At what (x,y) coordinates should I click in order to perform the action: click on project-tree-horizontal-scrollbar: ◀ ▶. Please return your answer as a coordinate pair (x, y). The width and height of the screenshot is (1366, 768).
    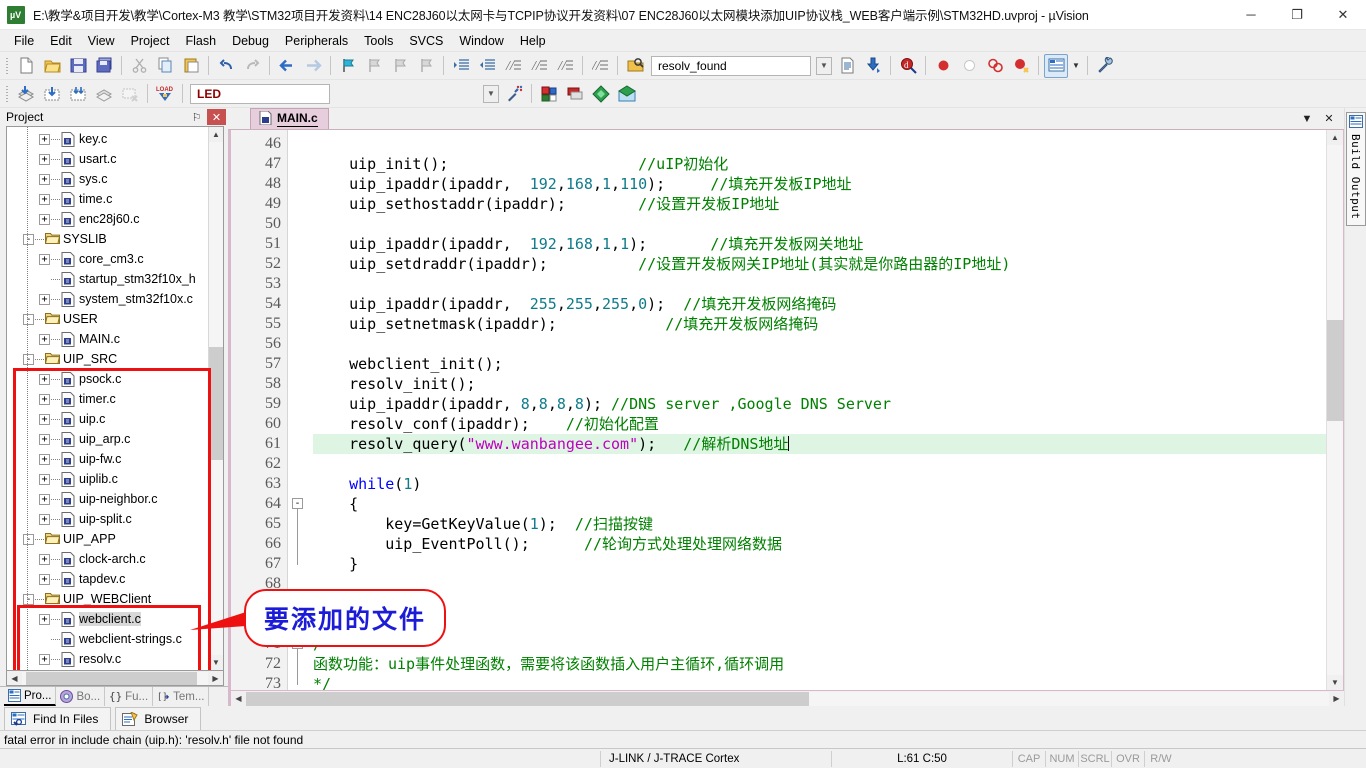
    Looking at the image, I should click on (115, 678).